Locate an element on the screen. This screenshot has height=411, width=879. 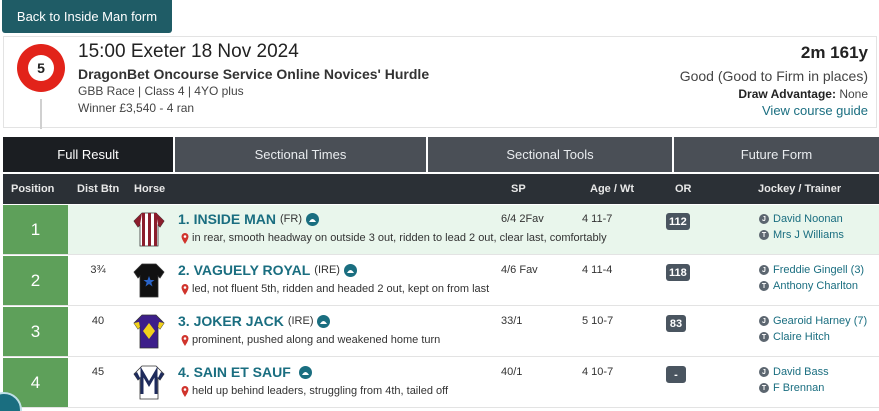
col-position: Position is located at coordinates (33, 189).